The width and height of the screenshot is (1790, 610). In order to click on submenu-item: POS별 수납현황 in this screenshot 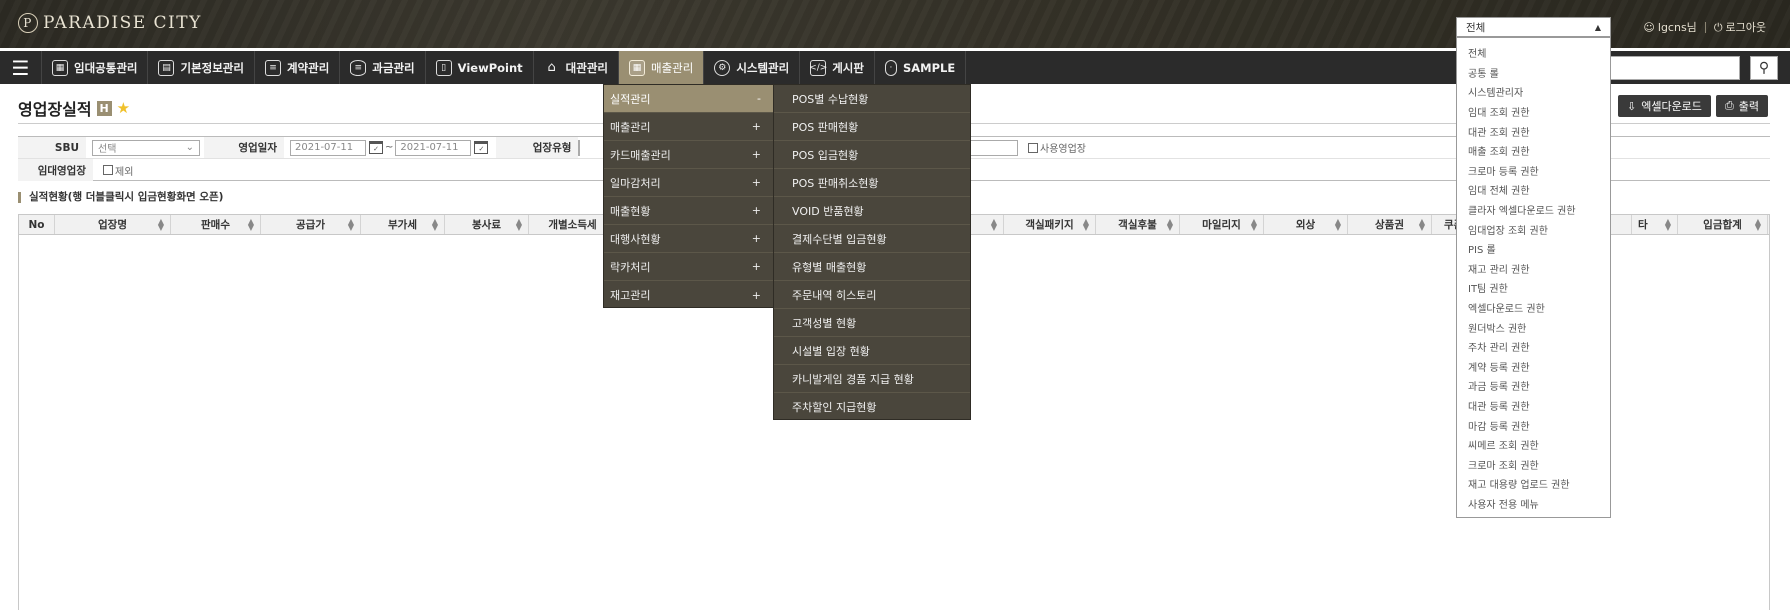, I will do `click(872, 99)`.